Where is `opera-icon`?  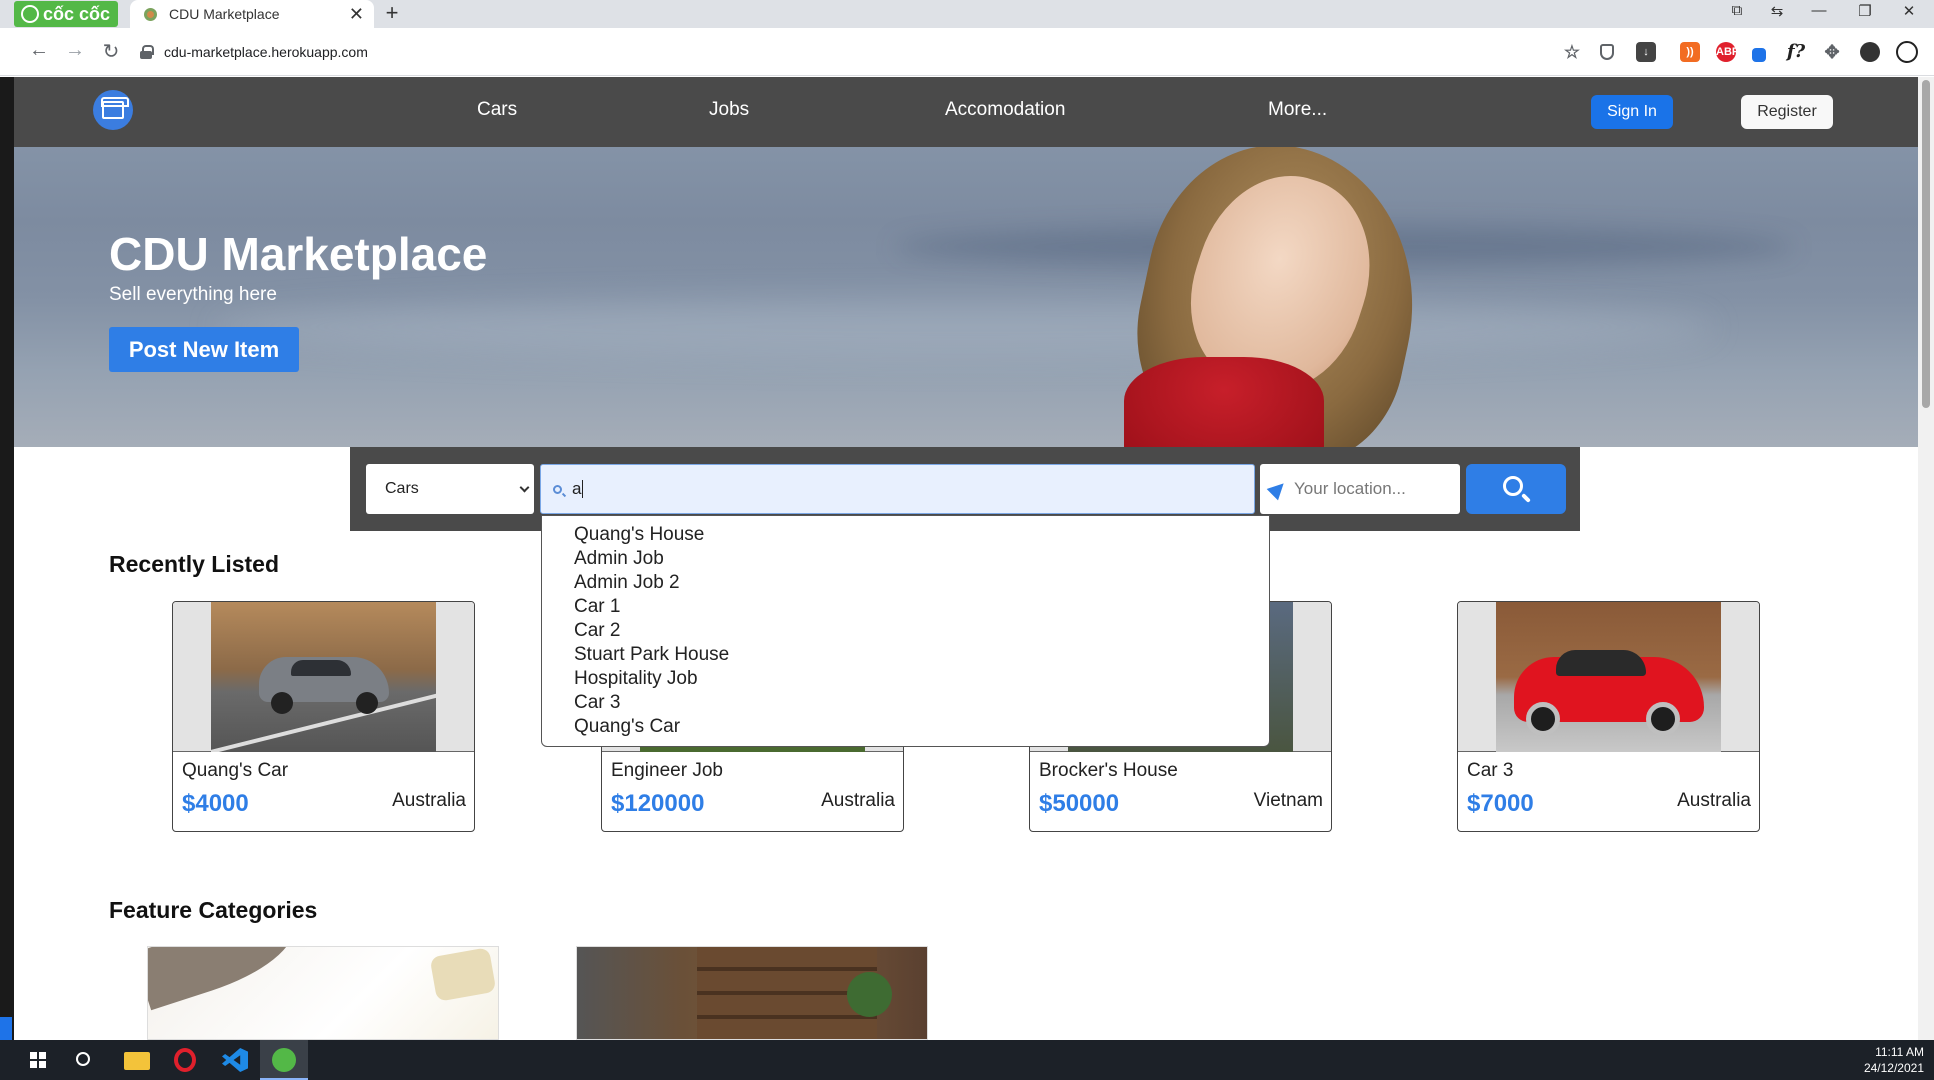
opera-icon is located at coordinates (185, 1060).